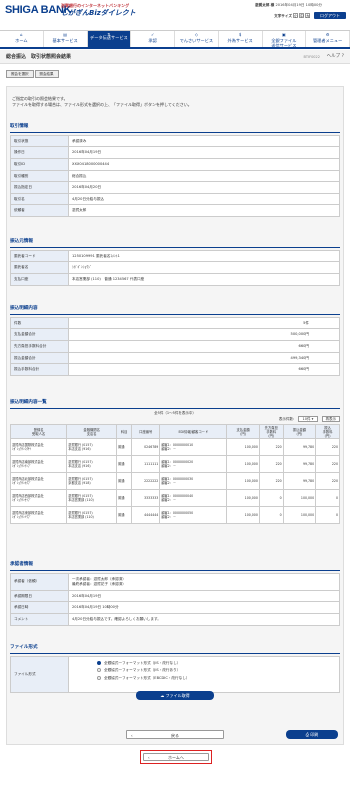 This screenshot has width=350, height=797. Describe the element at coordinates (177, 695) in the screenshot. I see `text: ファイル取得` at that location.